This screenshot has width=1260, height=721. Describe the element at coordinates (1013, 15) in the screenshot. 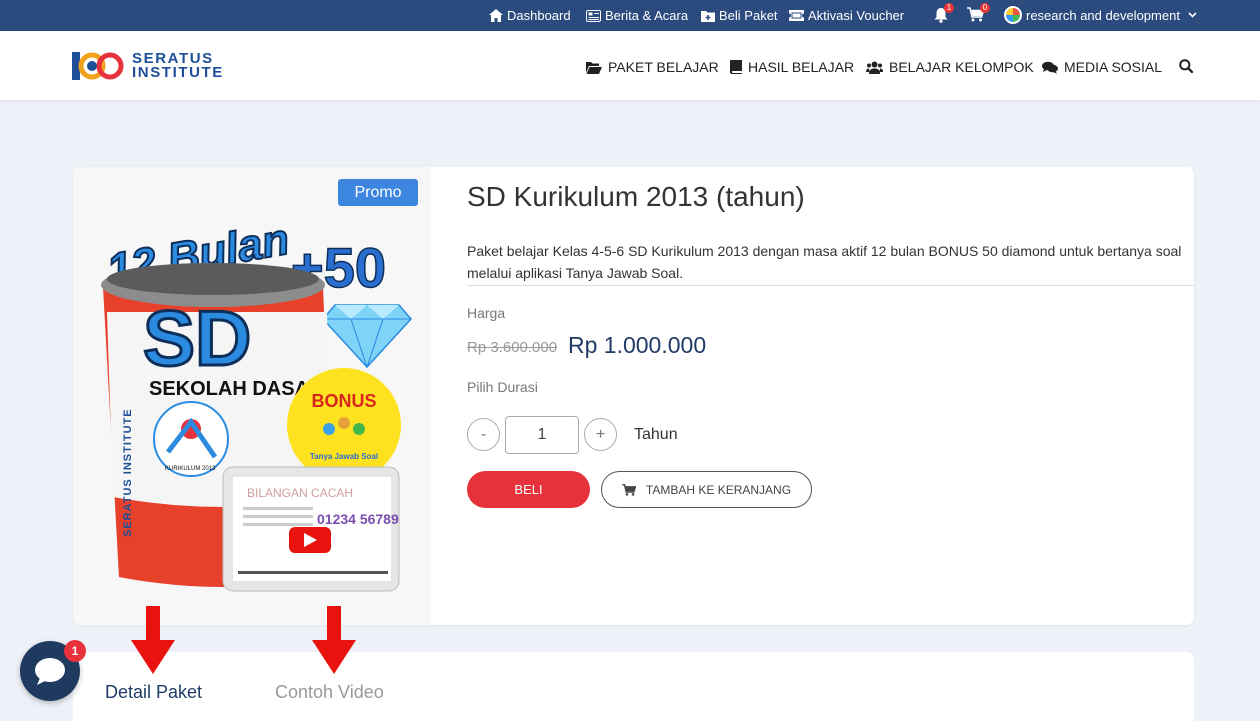

I see `avatar` at that location.